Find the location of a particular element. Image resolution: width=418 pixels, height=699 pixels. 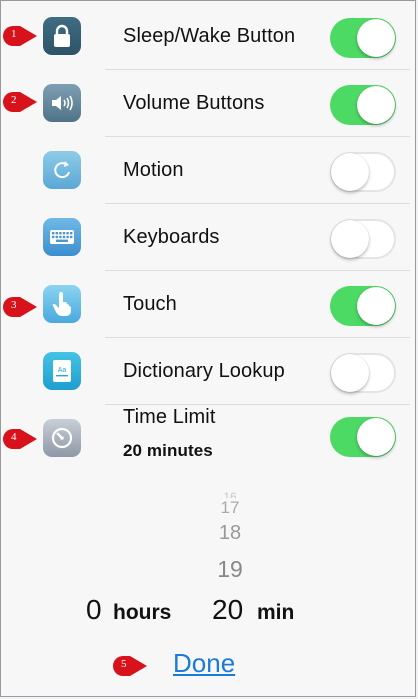

picker-value: 17 is located at coordinates (230, 507).